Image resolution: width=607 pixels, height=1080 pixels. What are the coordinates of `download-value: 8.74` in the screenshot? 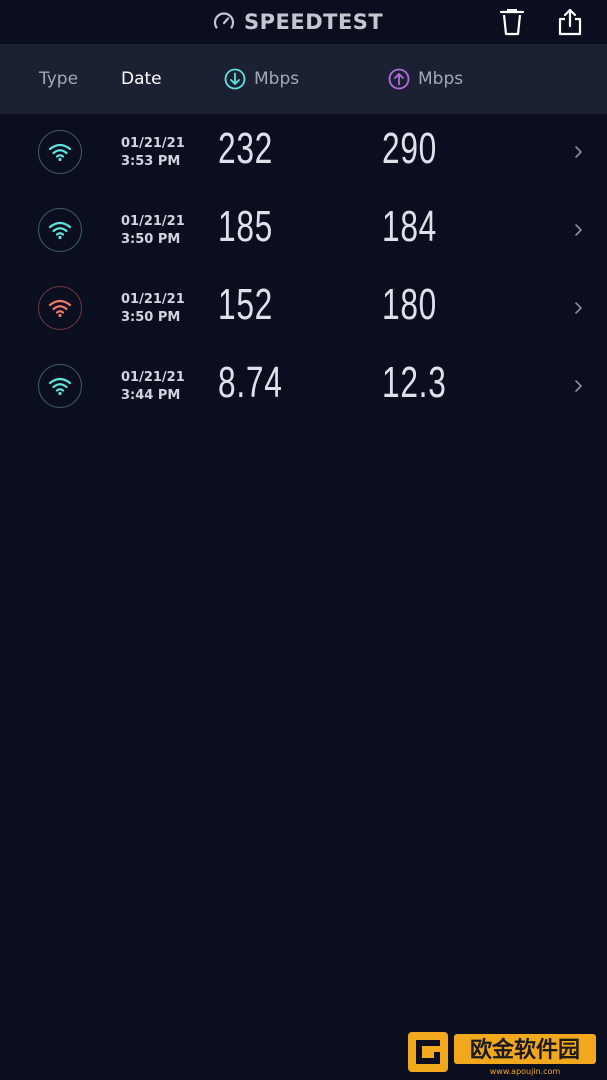 It's located at (250, 382).